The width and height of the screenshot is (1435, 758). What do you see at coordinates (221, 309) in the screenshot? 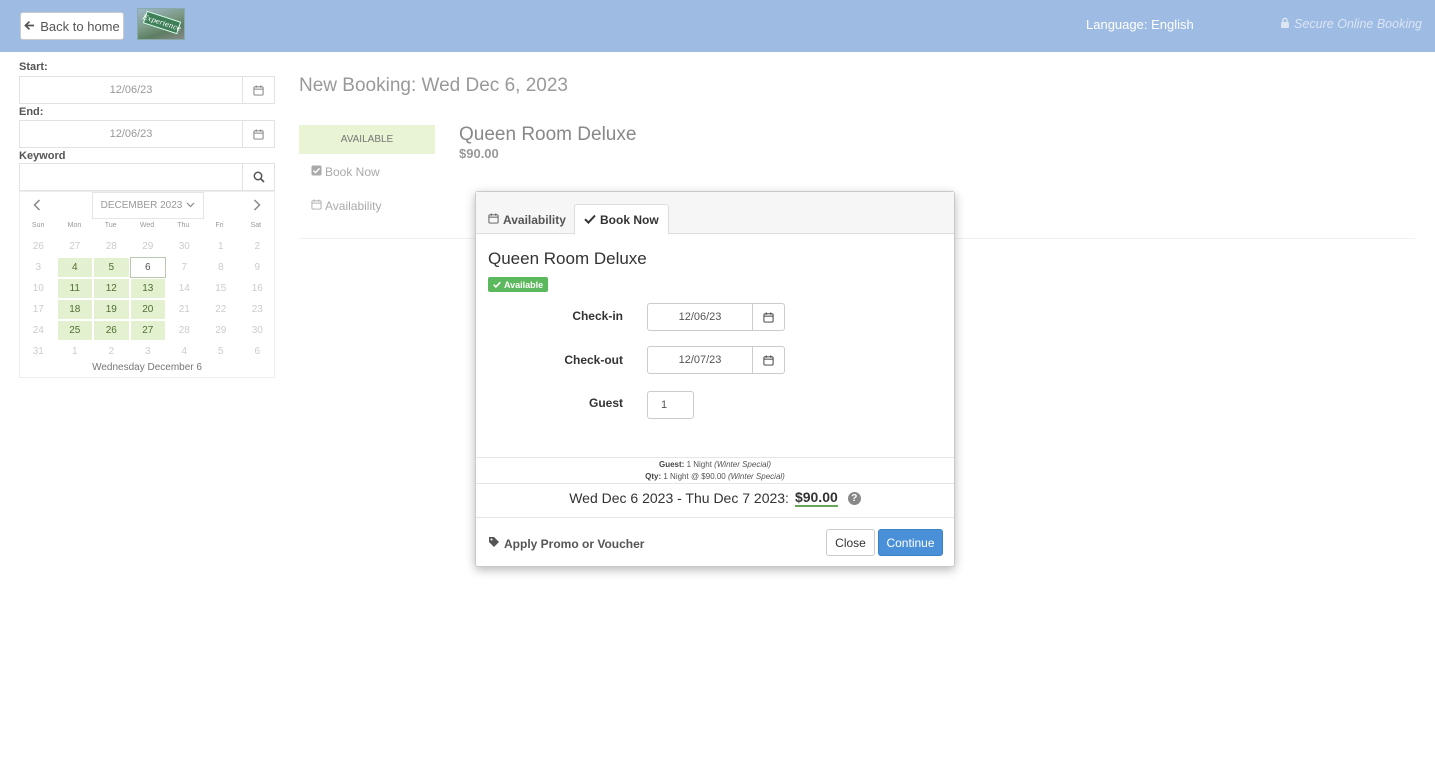
I see `calendar-day: 22` at bounding box center [221, 309].